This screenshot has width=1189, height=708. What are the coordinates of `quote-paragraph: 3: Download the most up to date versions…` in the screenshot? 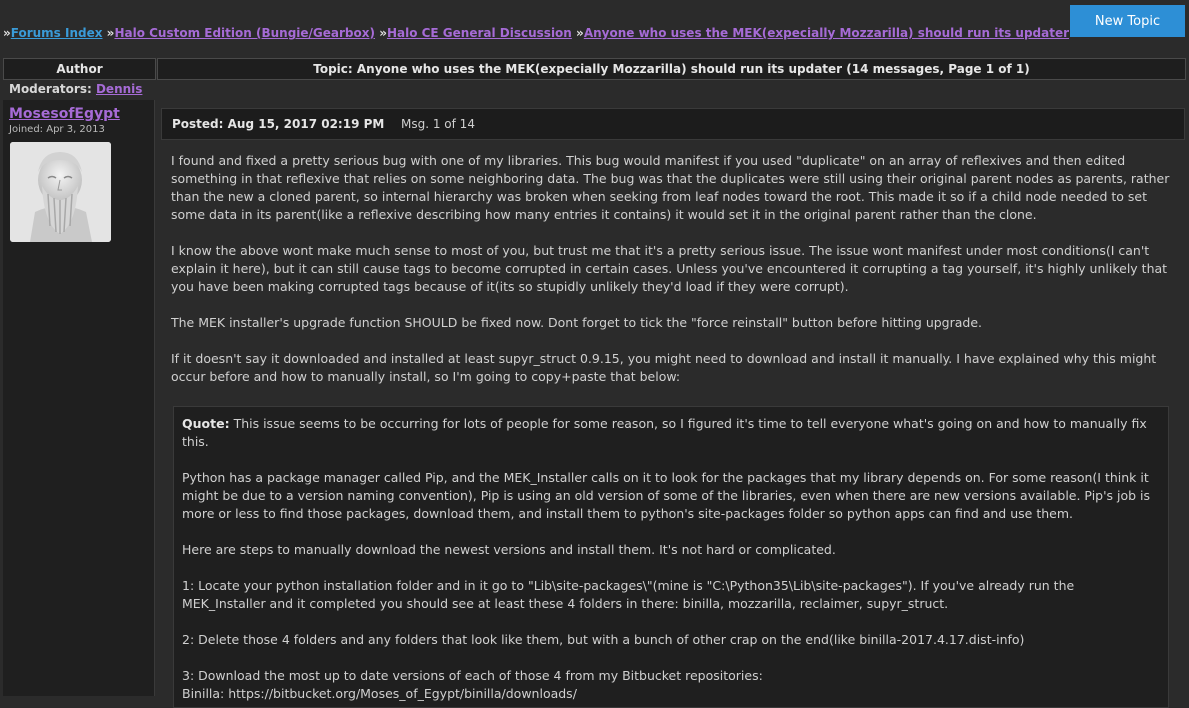 It's located at (472, 675).